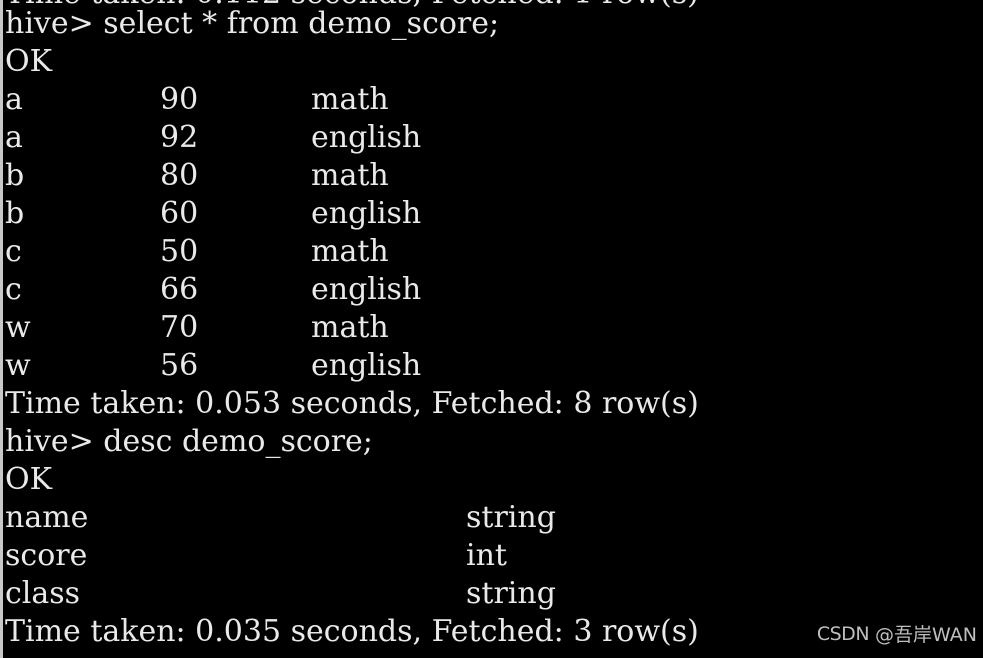 The width and height of the screenshot is (983, 658). What do you see at coordinates (252, 23) in the screenshot?
I see `terminal-line-select-command: hive> select * from demo_score;` at bounding box center [252, 23].